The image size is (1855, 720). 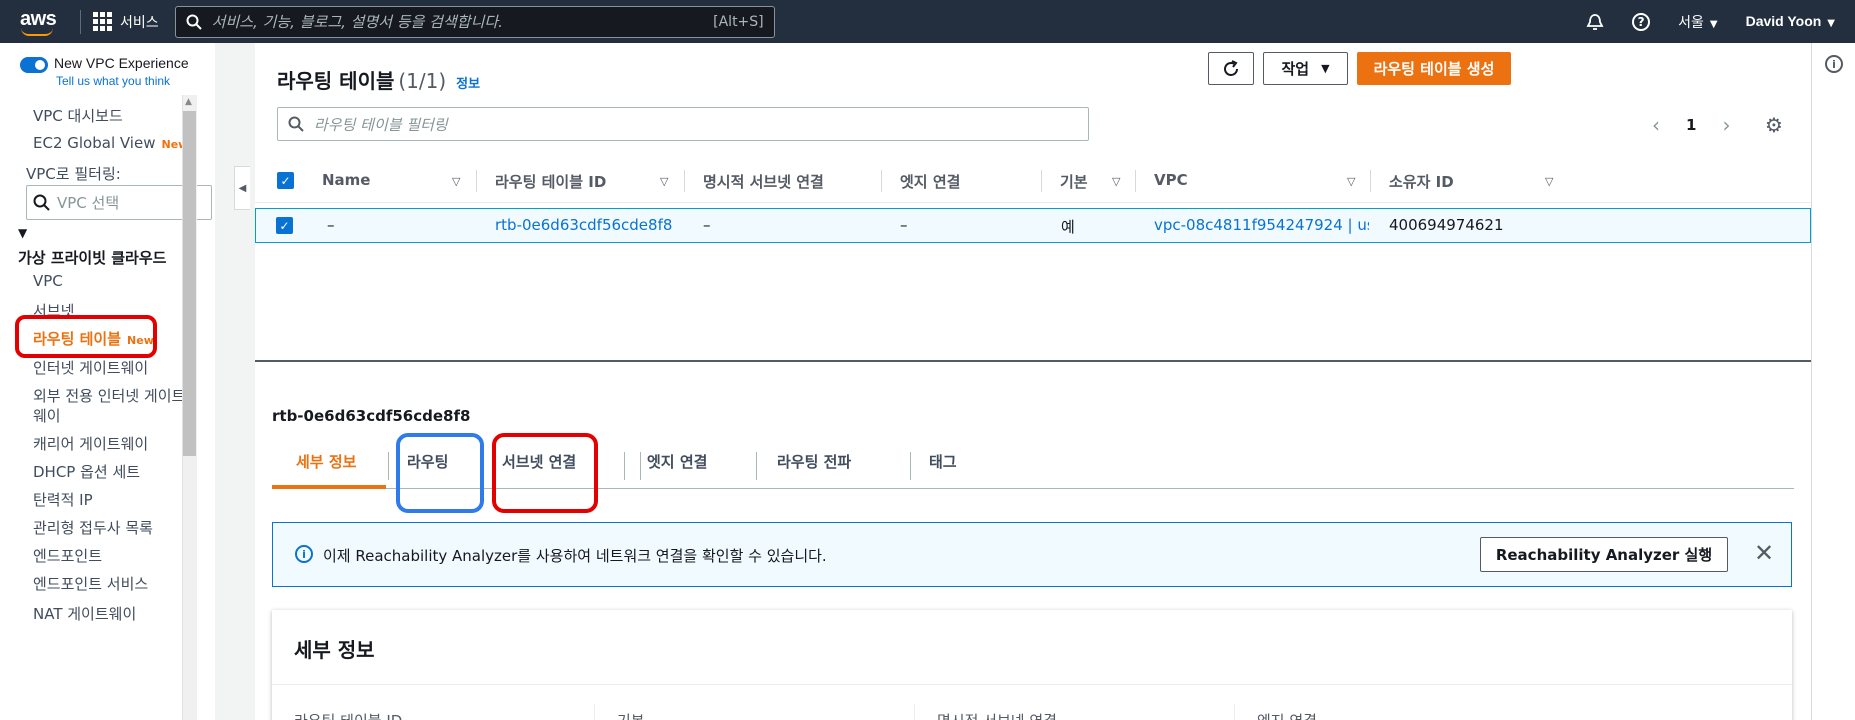 I want to click on grid-icon, so click(x=102, y=21).